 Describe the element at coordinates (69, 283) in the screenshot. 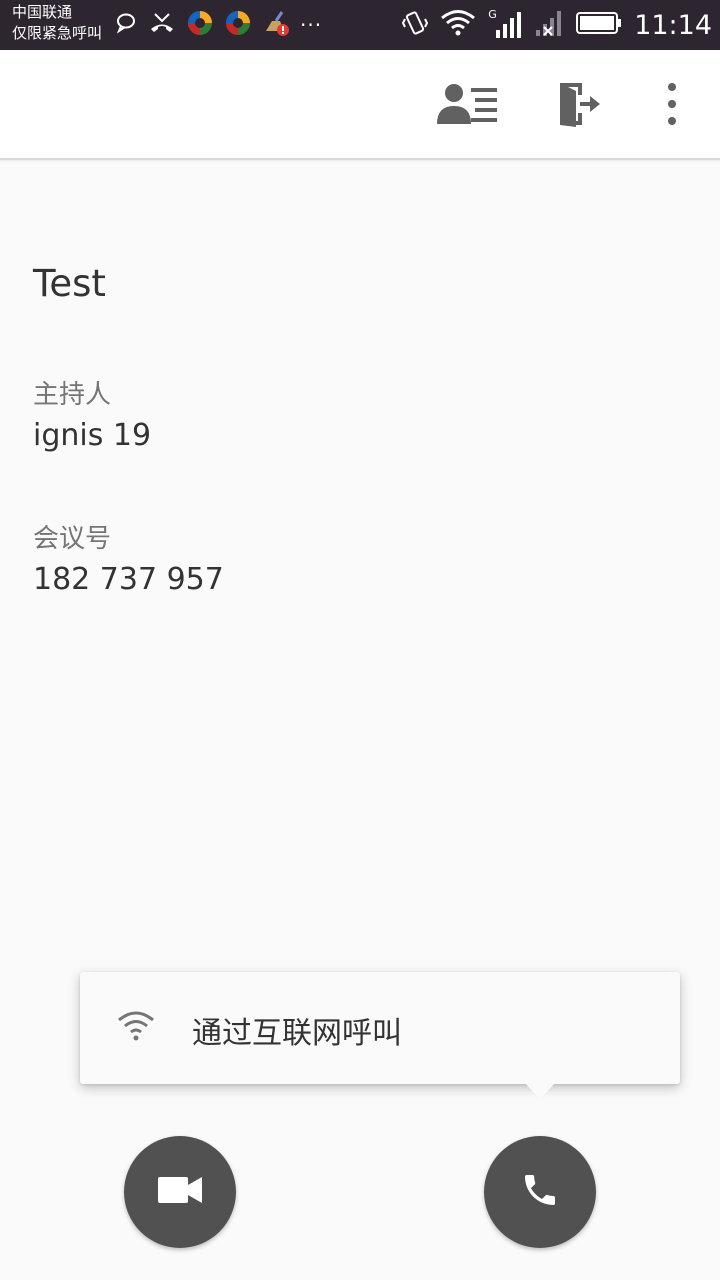

I see `meeting-title: Test` at that location.